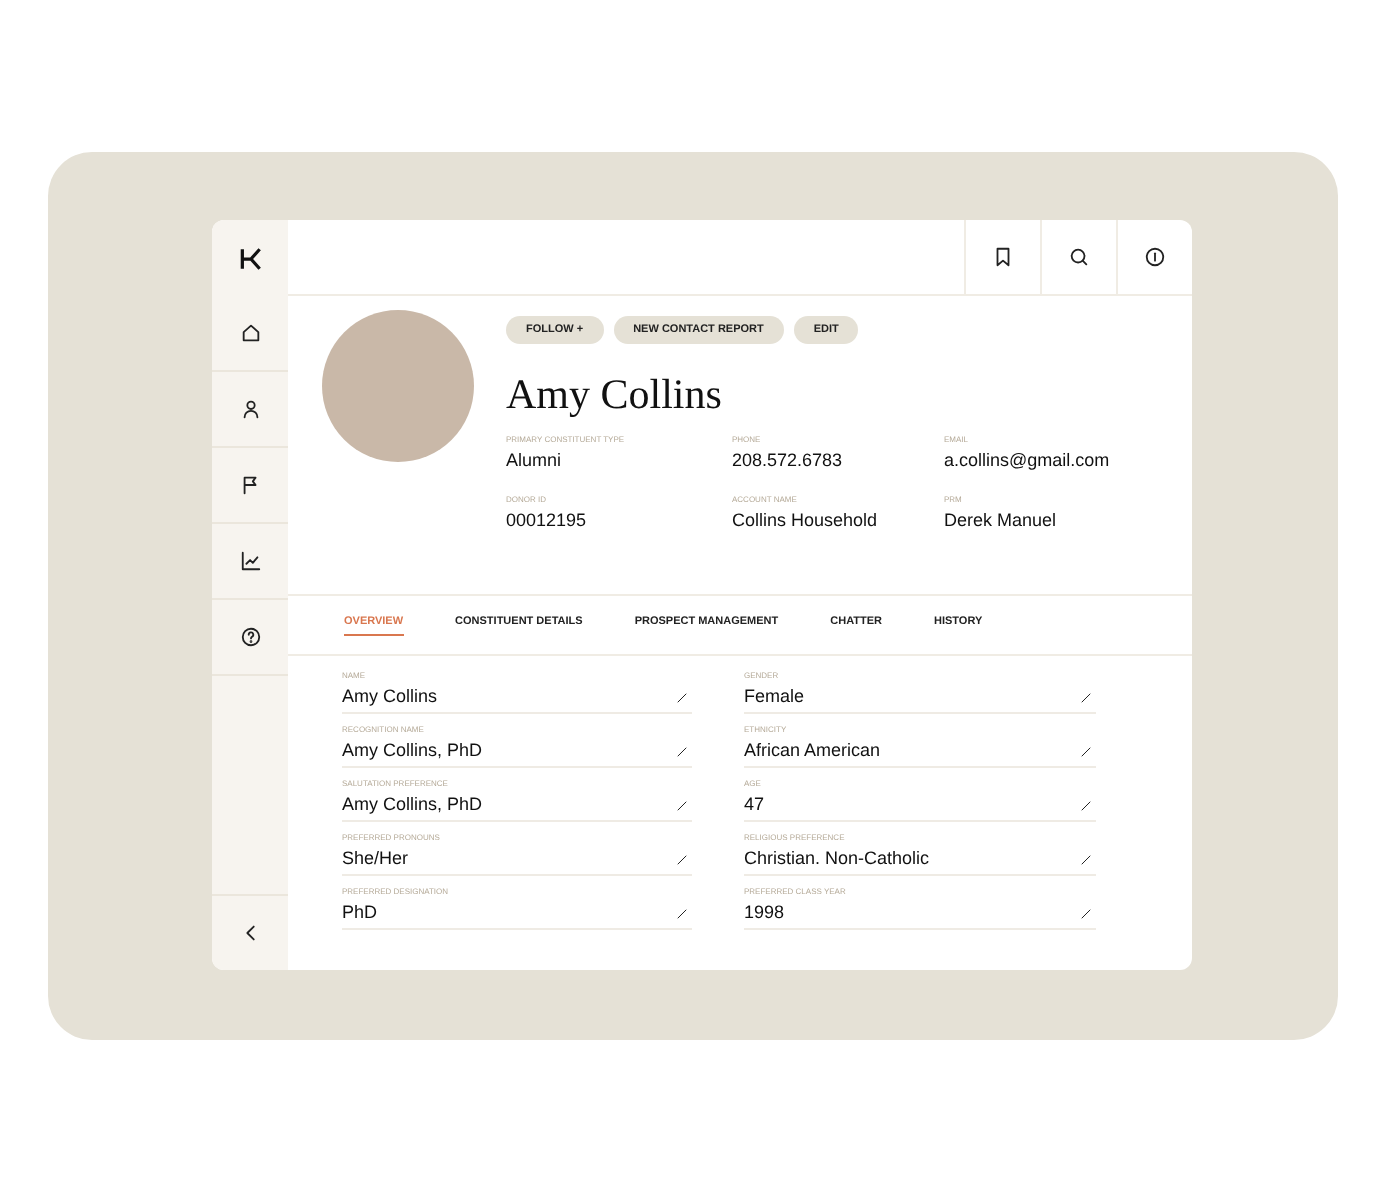  I want to click on field-value: 00012195, so click(547, 521).